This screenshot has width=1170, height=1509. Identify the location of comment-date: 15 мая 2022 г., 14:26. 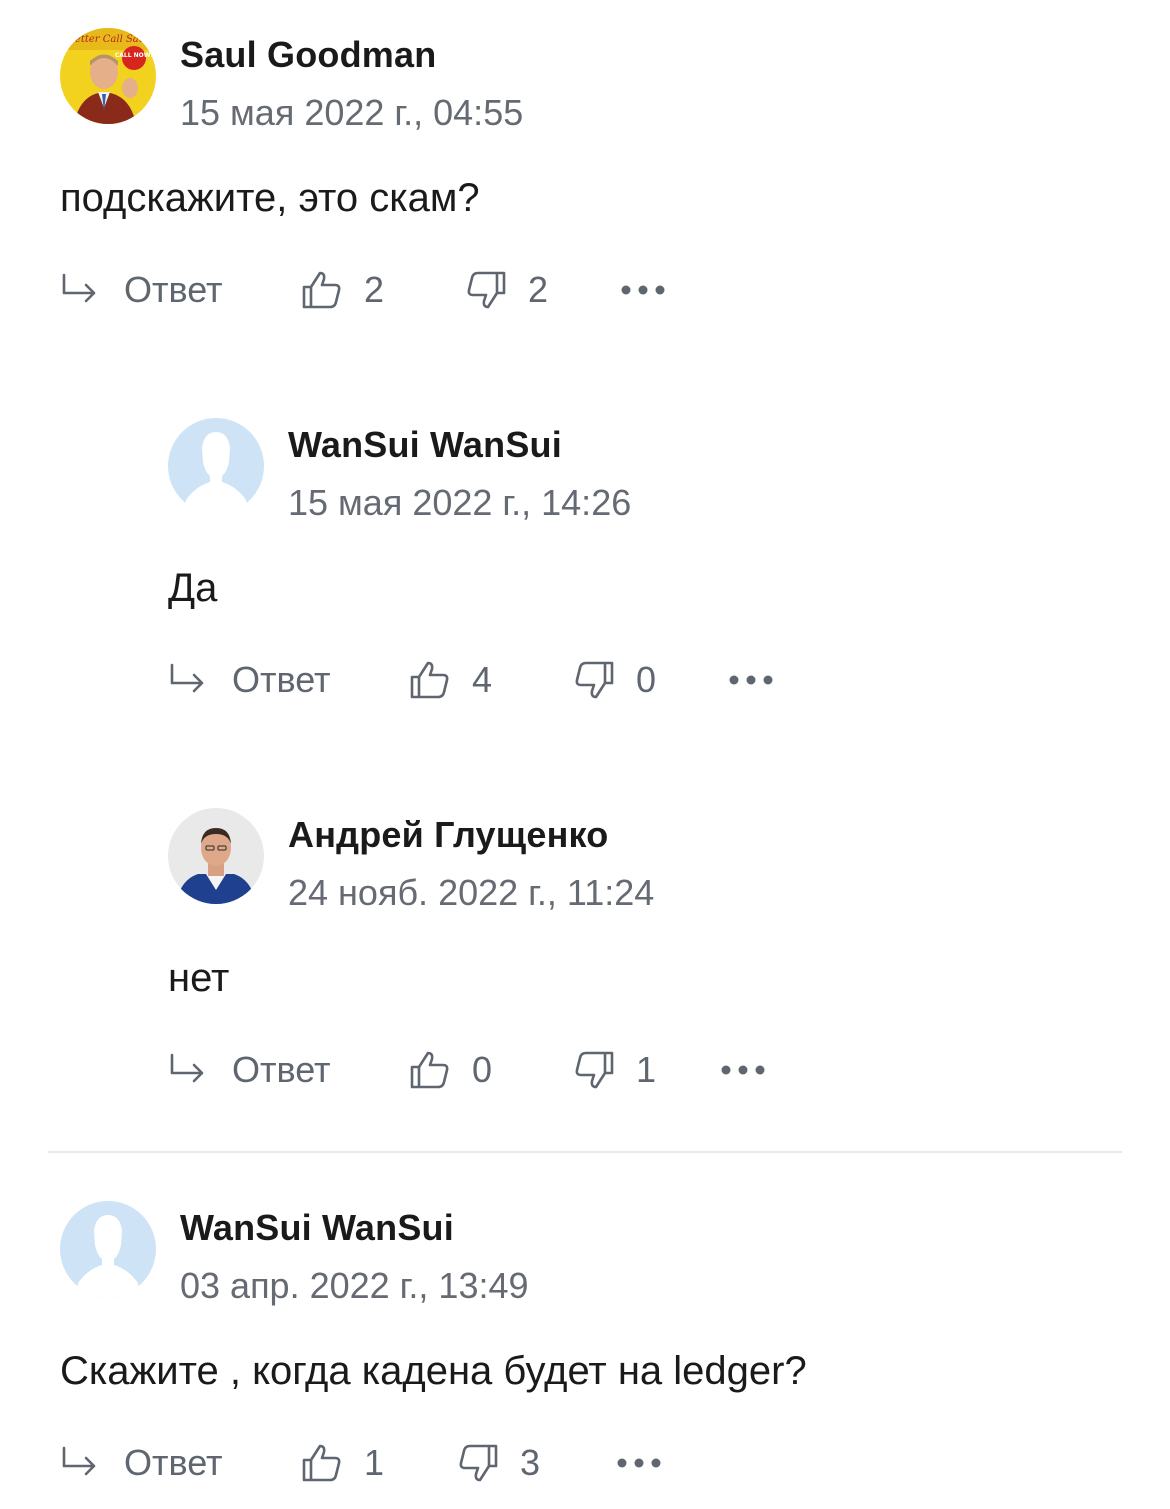
(460, 502).